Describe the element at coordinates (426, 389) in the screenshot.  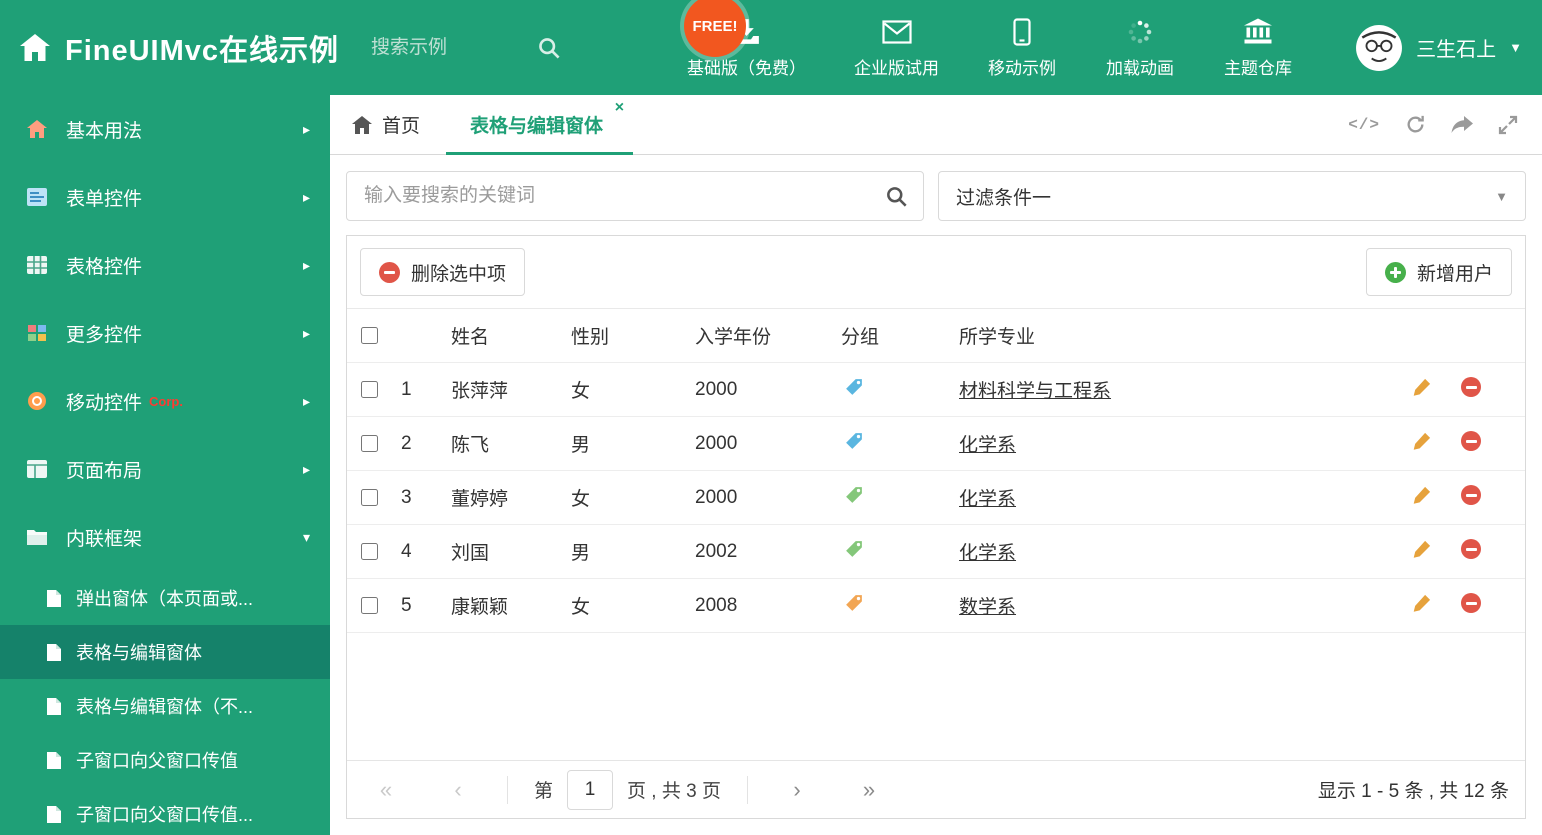
I see `row-number: 1` at that location.